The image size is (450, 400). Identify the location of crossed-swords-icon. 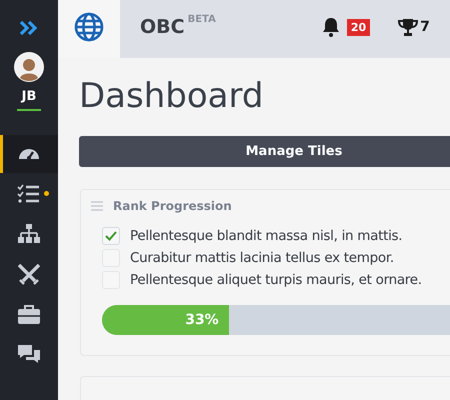
(29, 274).